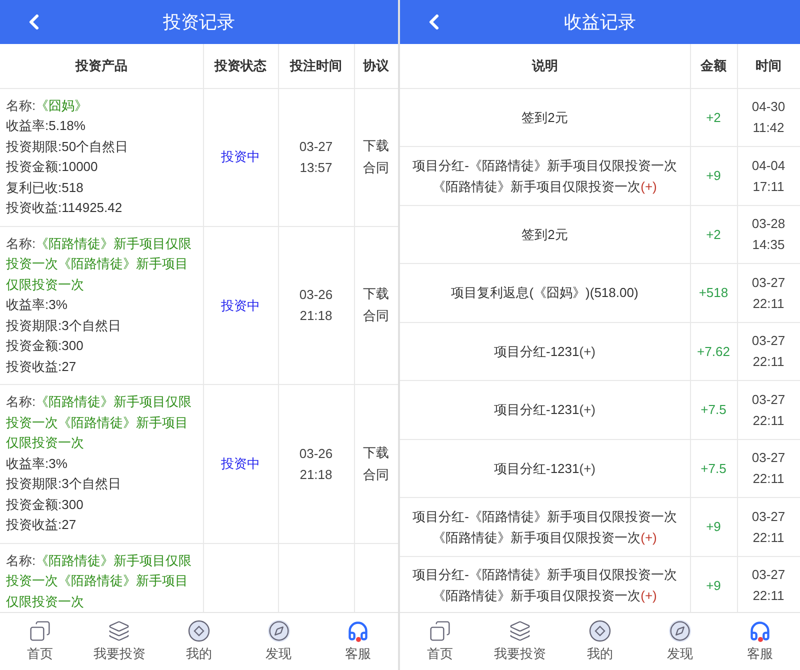 The width and height of the screenshot is (800, 670). I want to click on product-detail: 投资期限:50个自然日, so click(68, 147).